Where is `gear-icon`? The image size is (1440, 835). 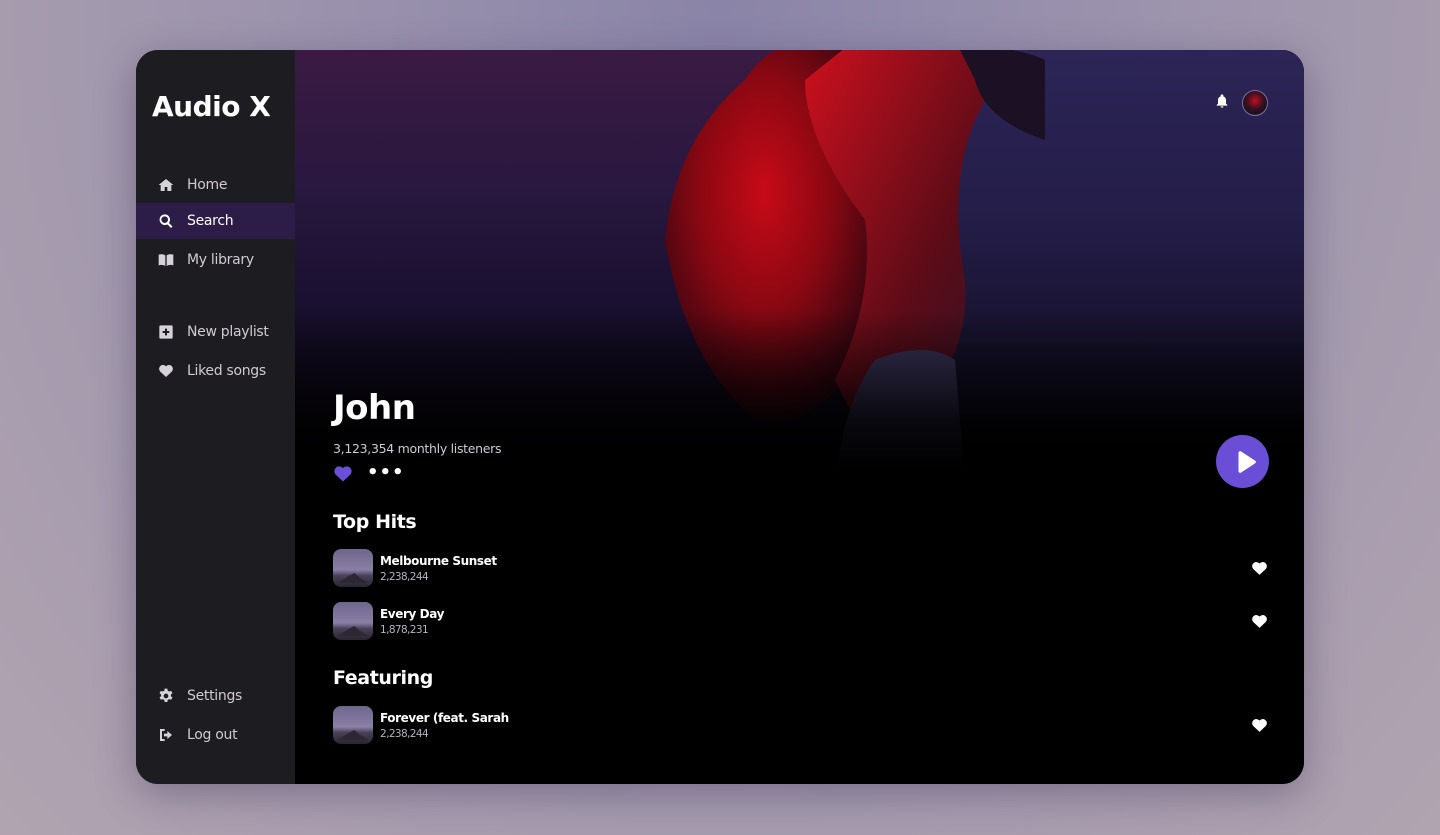
gear-icon is located at coordinates (166, 696).